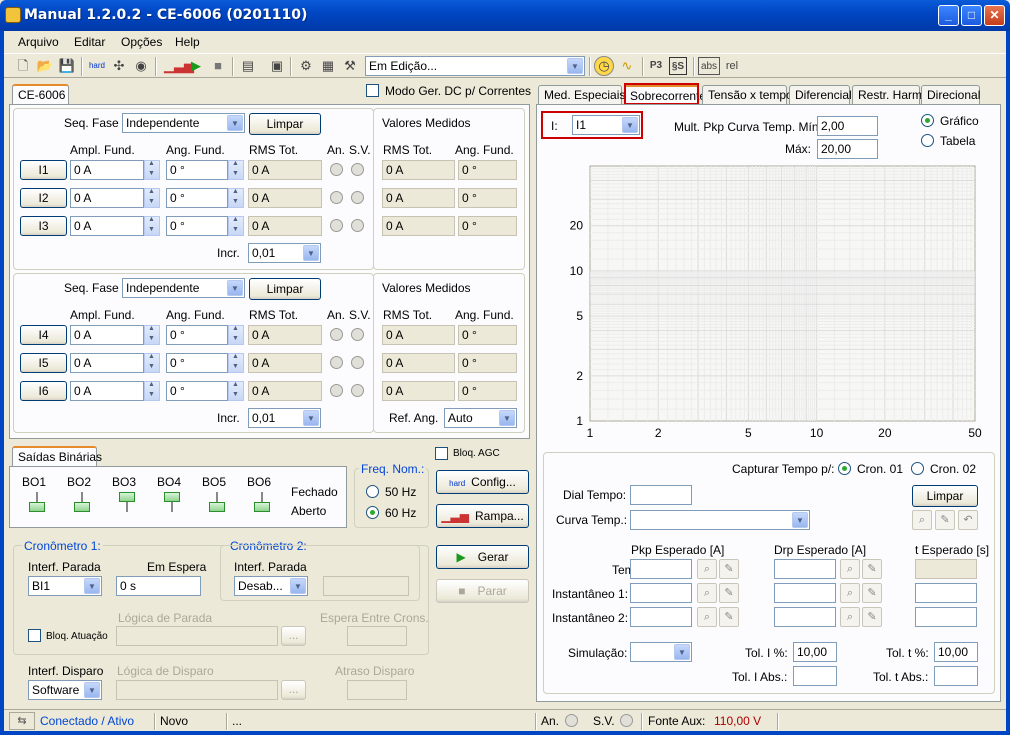 The image size is (1010, 735). I want to click on tab-tens-o-x-tempo: Tensão x tempo, so click(747, 95).